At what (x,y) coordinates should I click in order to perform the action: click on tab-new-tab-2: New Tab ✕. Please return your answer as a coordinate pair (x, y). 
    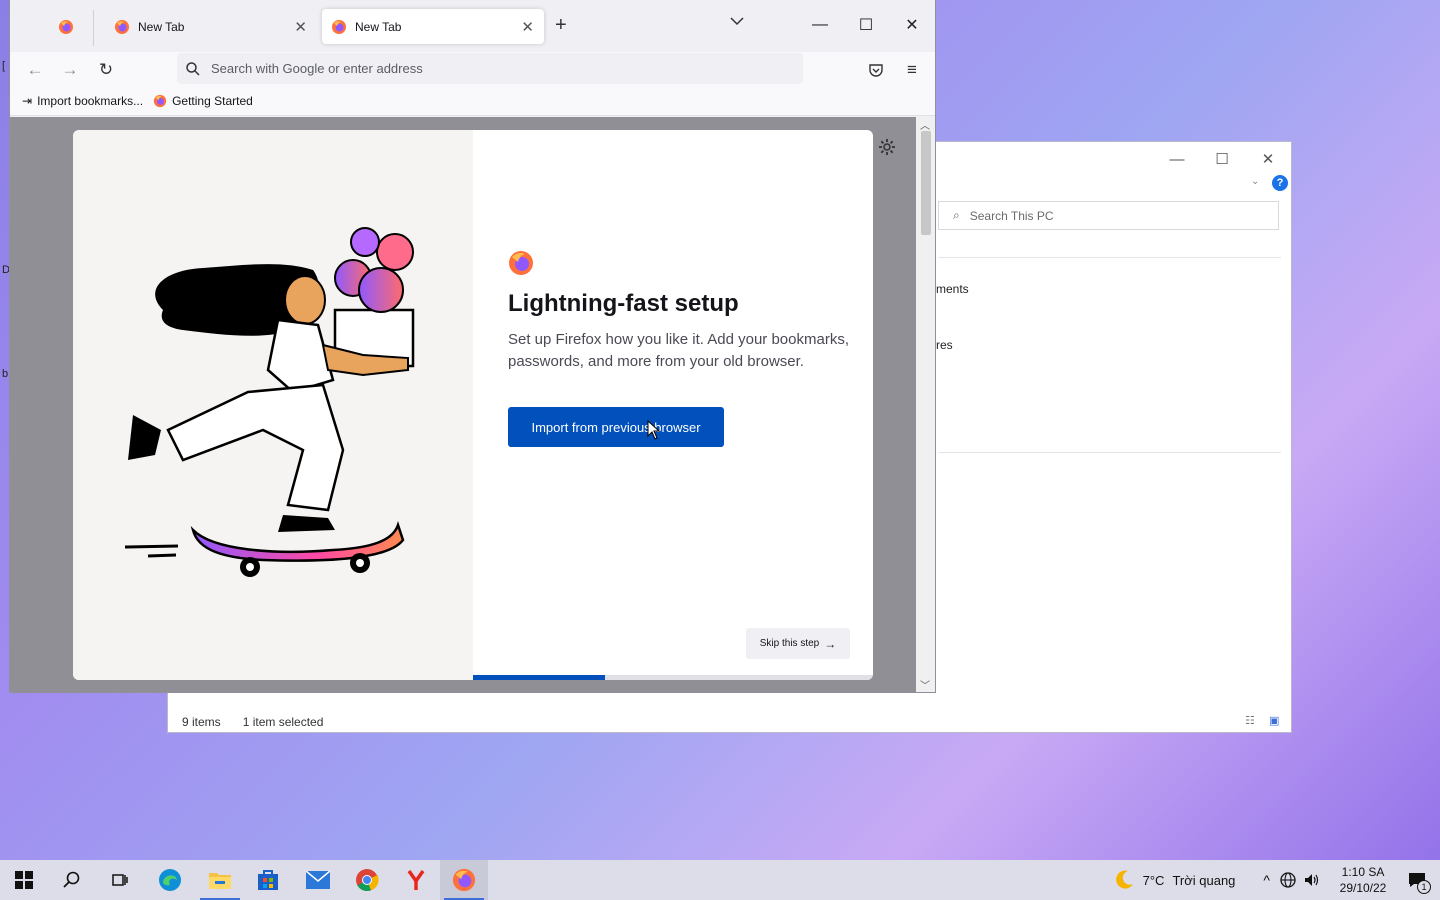
    Looking at the image, I should click on (433, 26).